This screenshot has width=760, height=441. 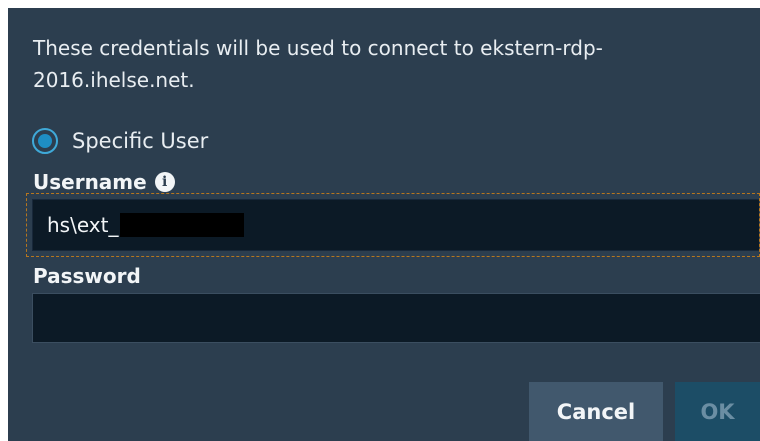 What do you see at coordinates (140, 141) in the screenshot?
I see `specific-user-label: Specific User` at bounding box center [140, 141].